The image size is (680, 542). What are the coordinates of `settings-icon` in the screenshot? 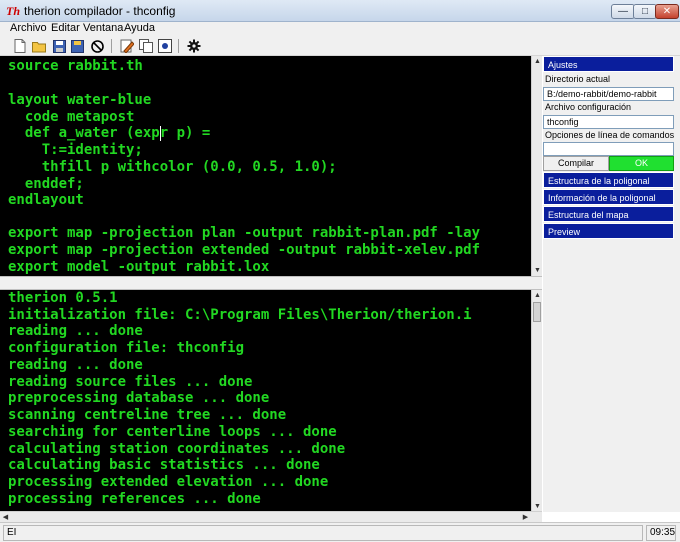 It's located at (194, 46).